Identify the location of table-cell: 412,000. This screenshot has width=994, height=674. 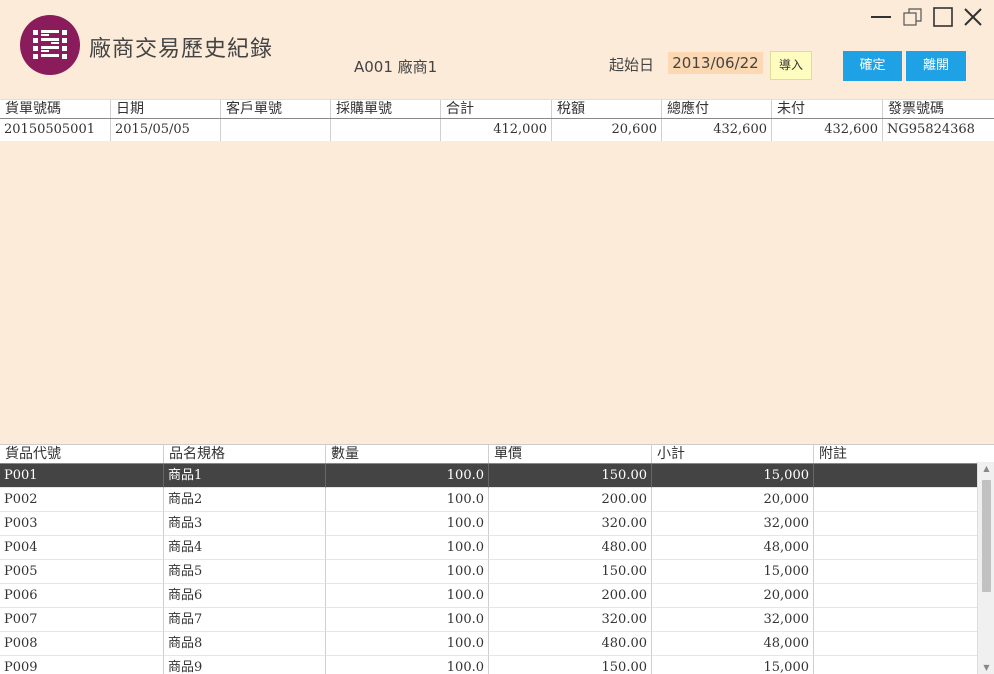
(496, 130).